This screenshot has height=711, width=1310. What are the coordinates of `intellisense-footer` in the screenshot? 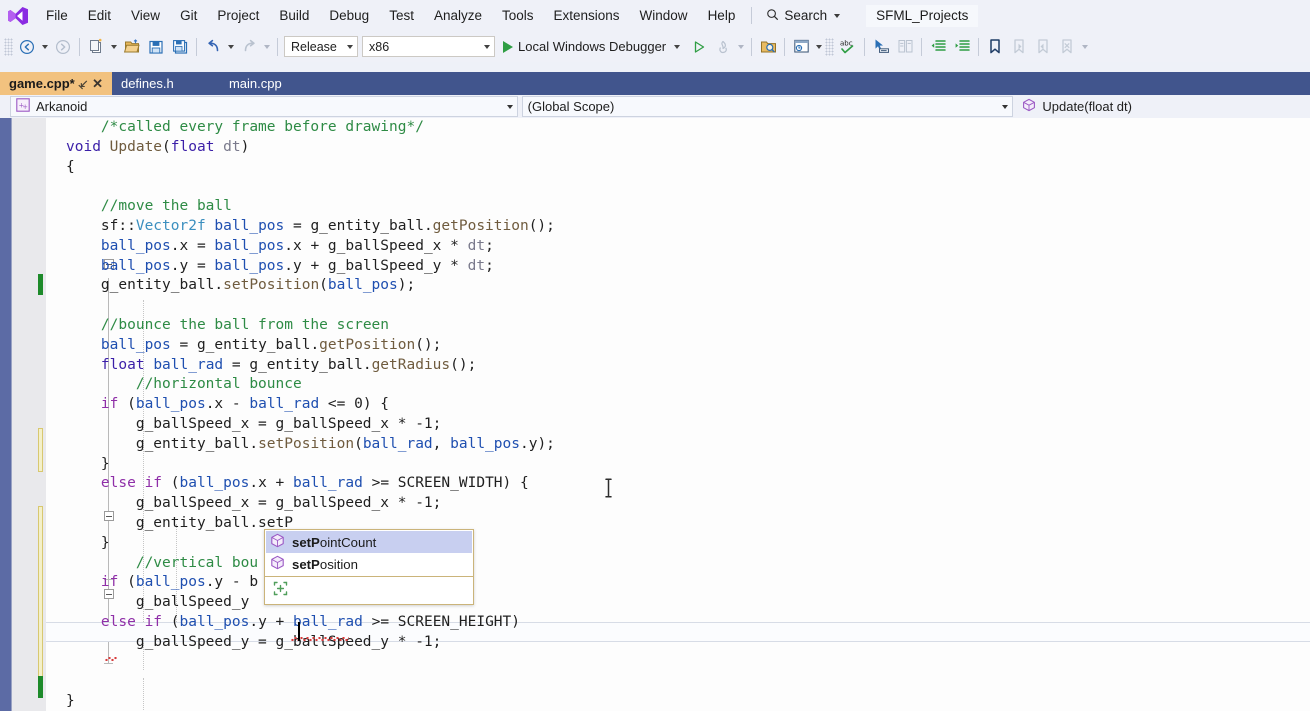 It's located at (369, 590).